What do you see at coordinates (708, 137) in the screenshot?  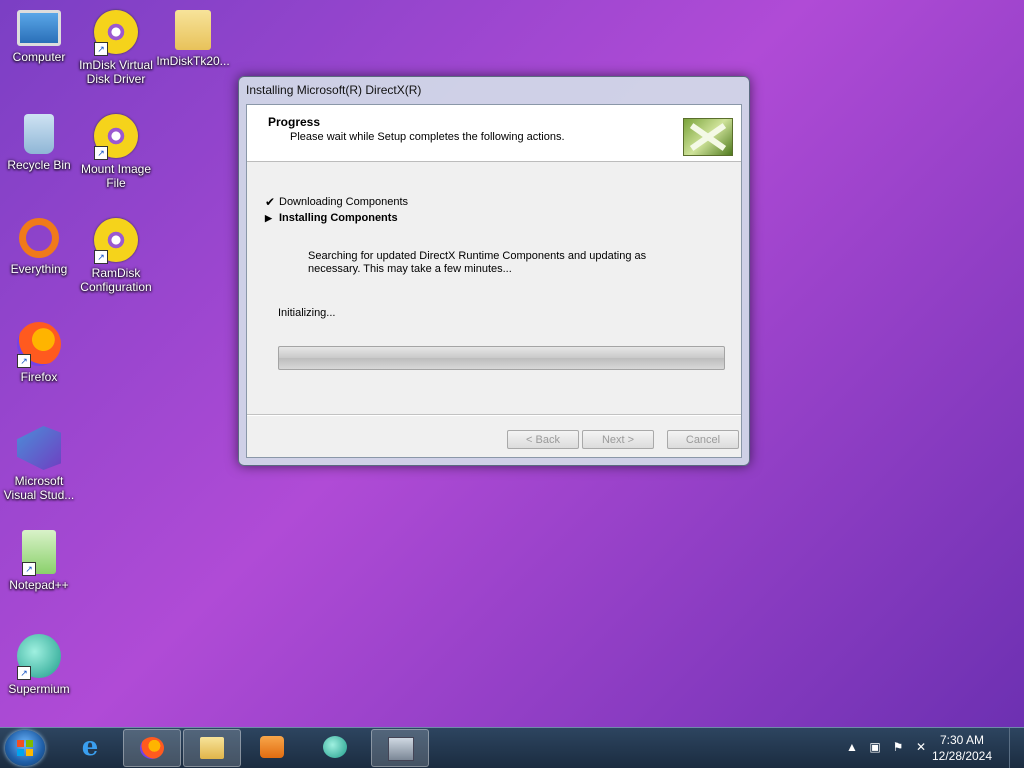 I see `directx-logo-icon` at bounding box center [708, 137].